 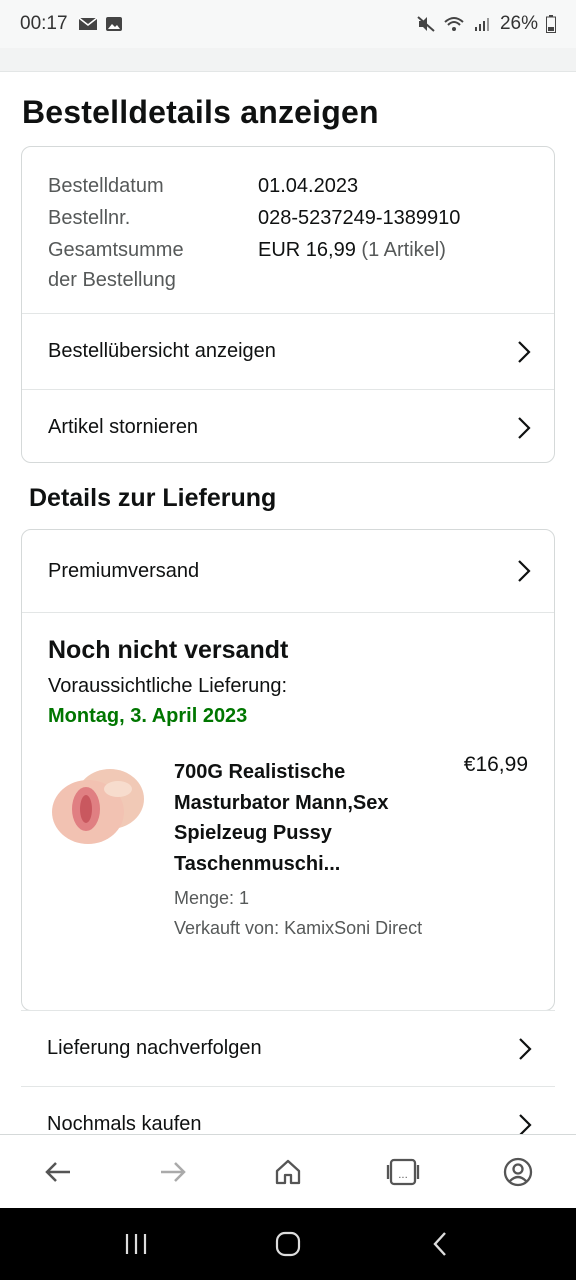 What do you see at coordinates (288, 60) in the screenshot?
I see `header-strip` at bounding box center [288, 60].